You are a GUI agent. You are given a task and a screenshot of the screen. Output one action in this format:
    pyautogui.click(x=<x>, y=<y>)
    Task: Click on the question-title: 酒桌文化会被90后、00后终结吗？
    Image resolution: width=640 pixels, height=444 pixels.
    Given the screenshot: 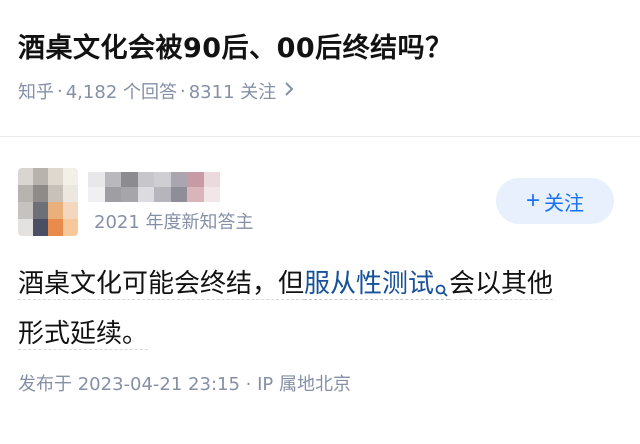 What is the action you would take?
    pyautogui.click(x=235, y=45)
    